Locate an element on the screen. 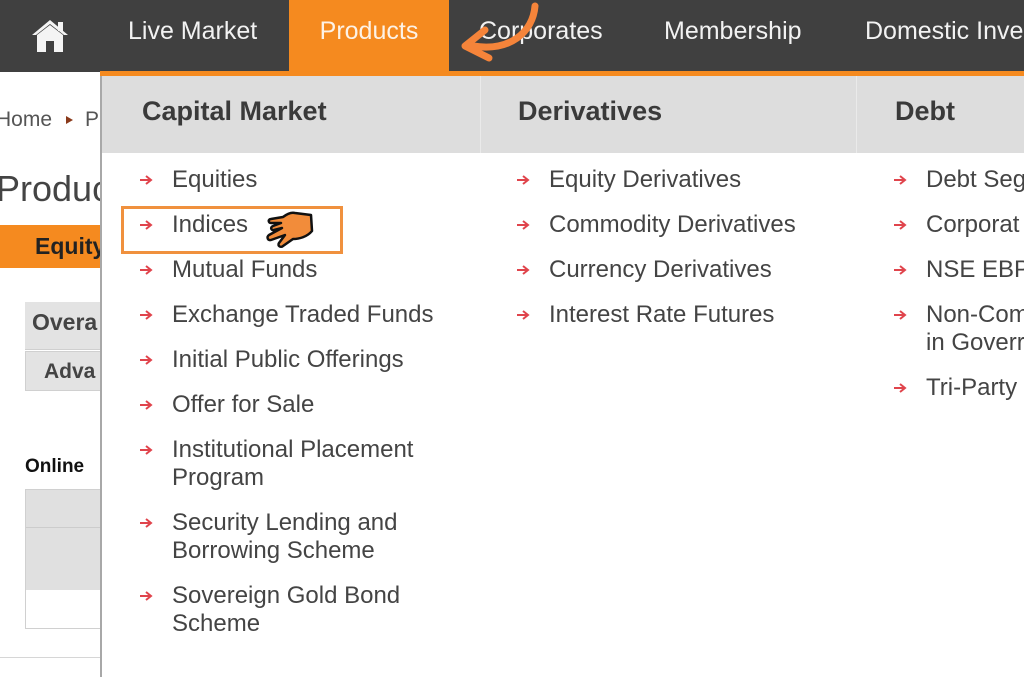  menu-item-mutual-funds: Mutual Funds is located at coordinates (287, 270).